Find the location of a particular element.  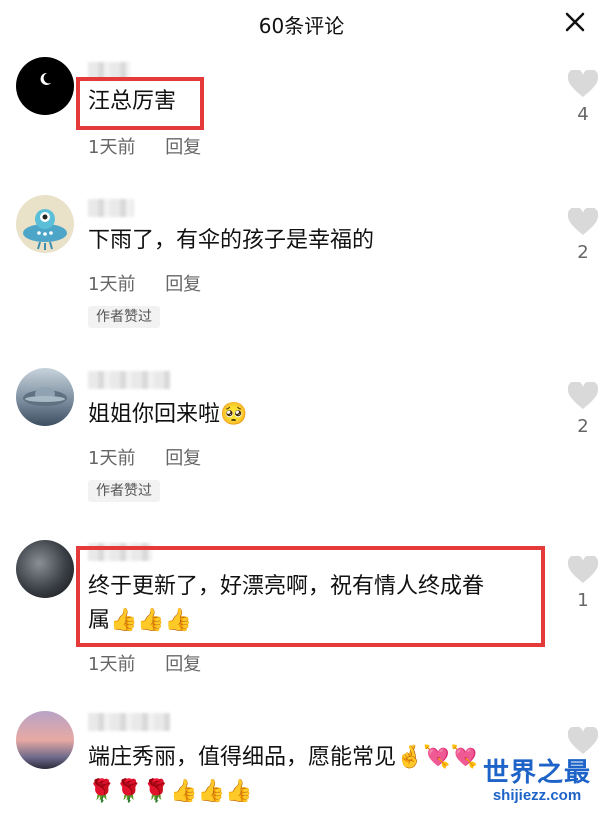

comment-text-line-2: 🌹🌹🌹👍👍👍 is located at coordinates (170, 791).